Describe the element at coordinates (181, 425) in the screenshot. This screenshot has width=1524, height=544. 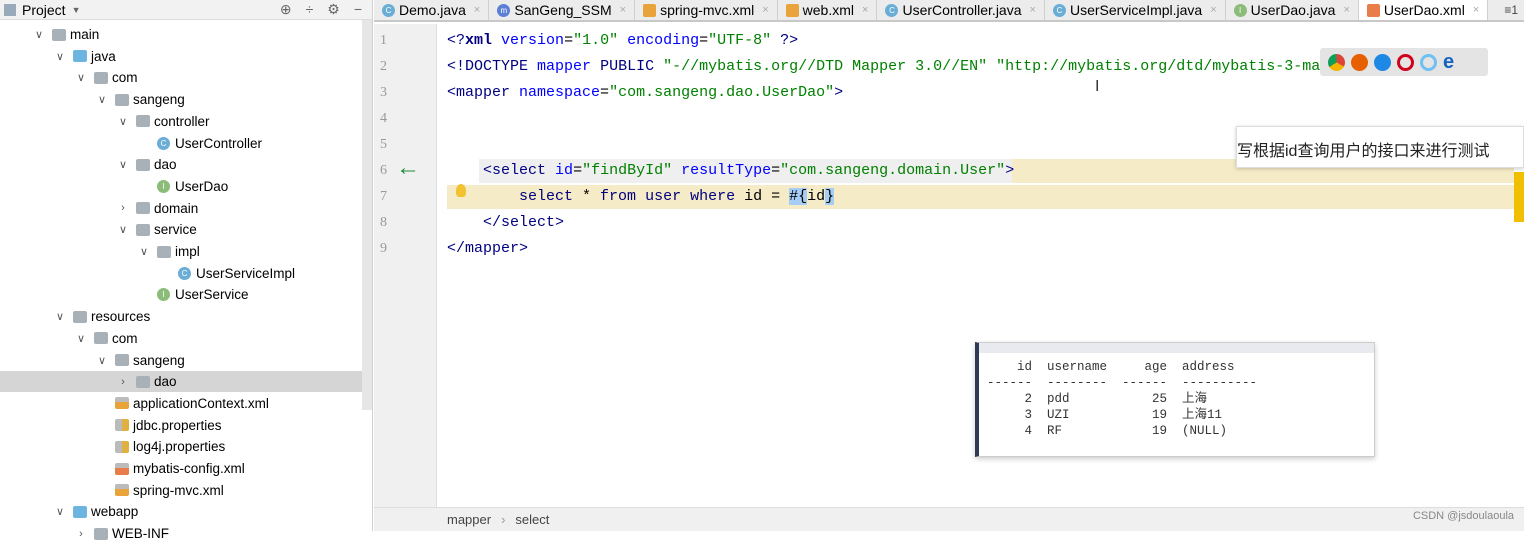
I see `tree-item: jdbc.properties` at that location.